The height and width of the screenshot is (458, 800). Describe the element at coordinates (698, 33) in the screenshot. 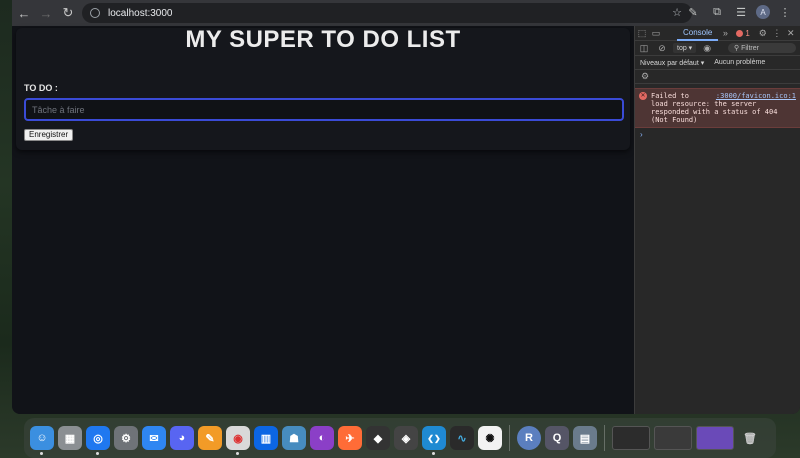

I see `tab-console: Console` at that location.